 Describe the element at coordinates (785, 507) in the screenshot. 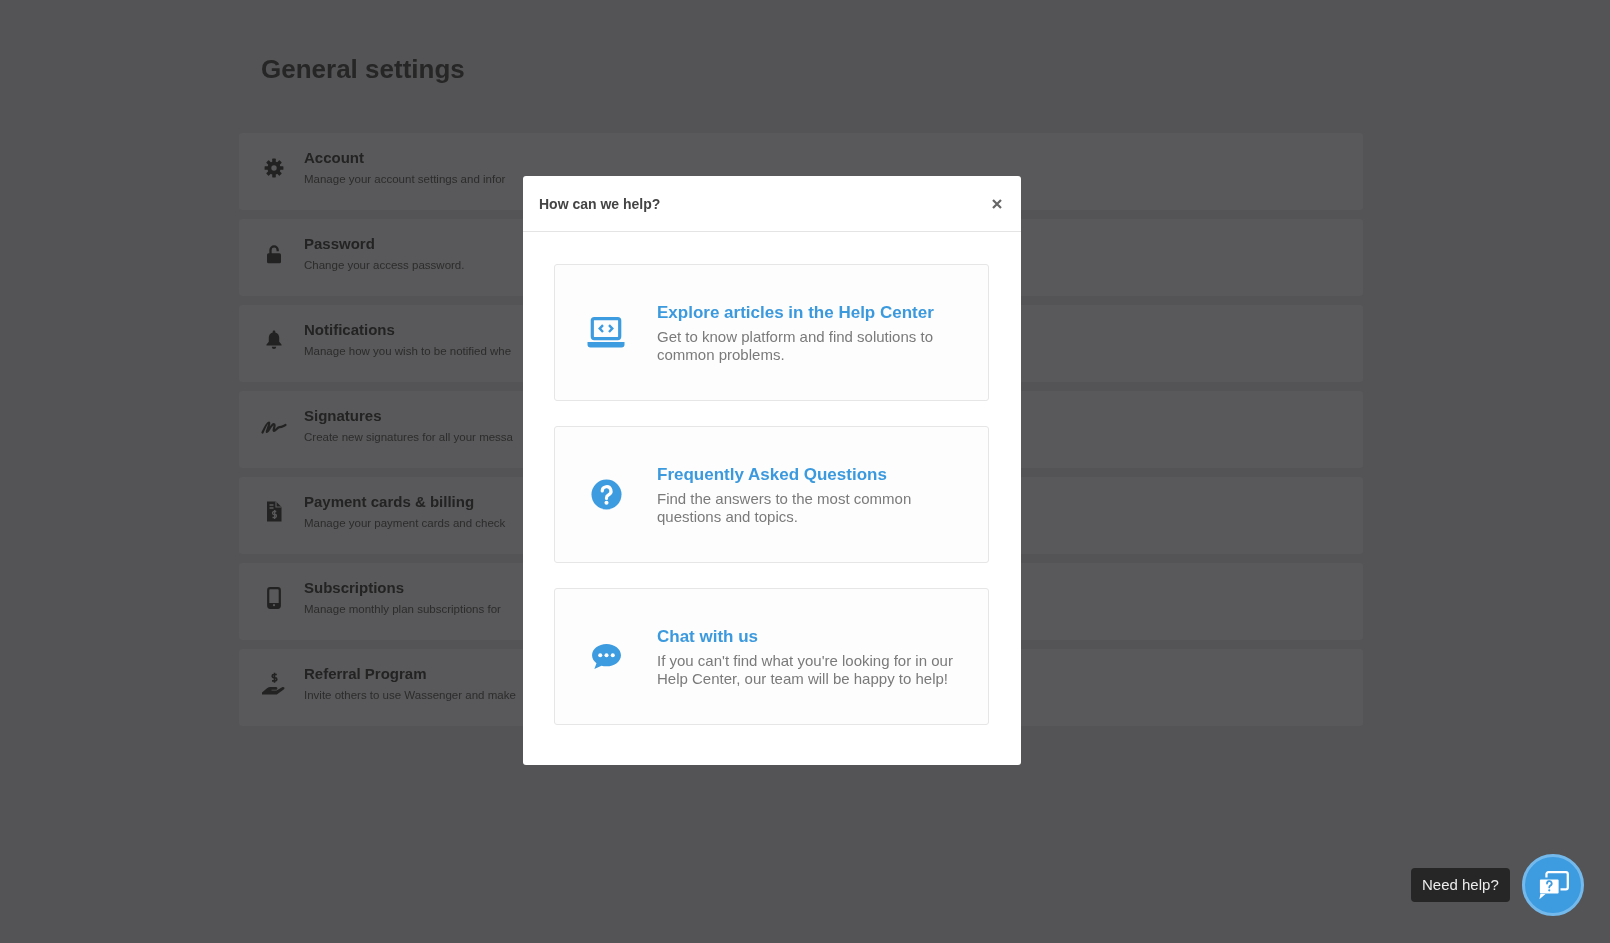

I see `option-description: Find the answers to the most common questions and topics.` at that location.